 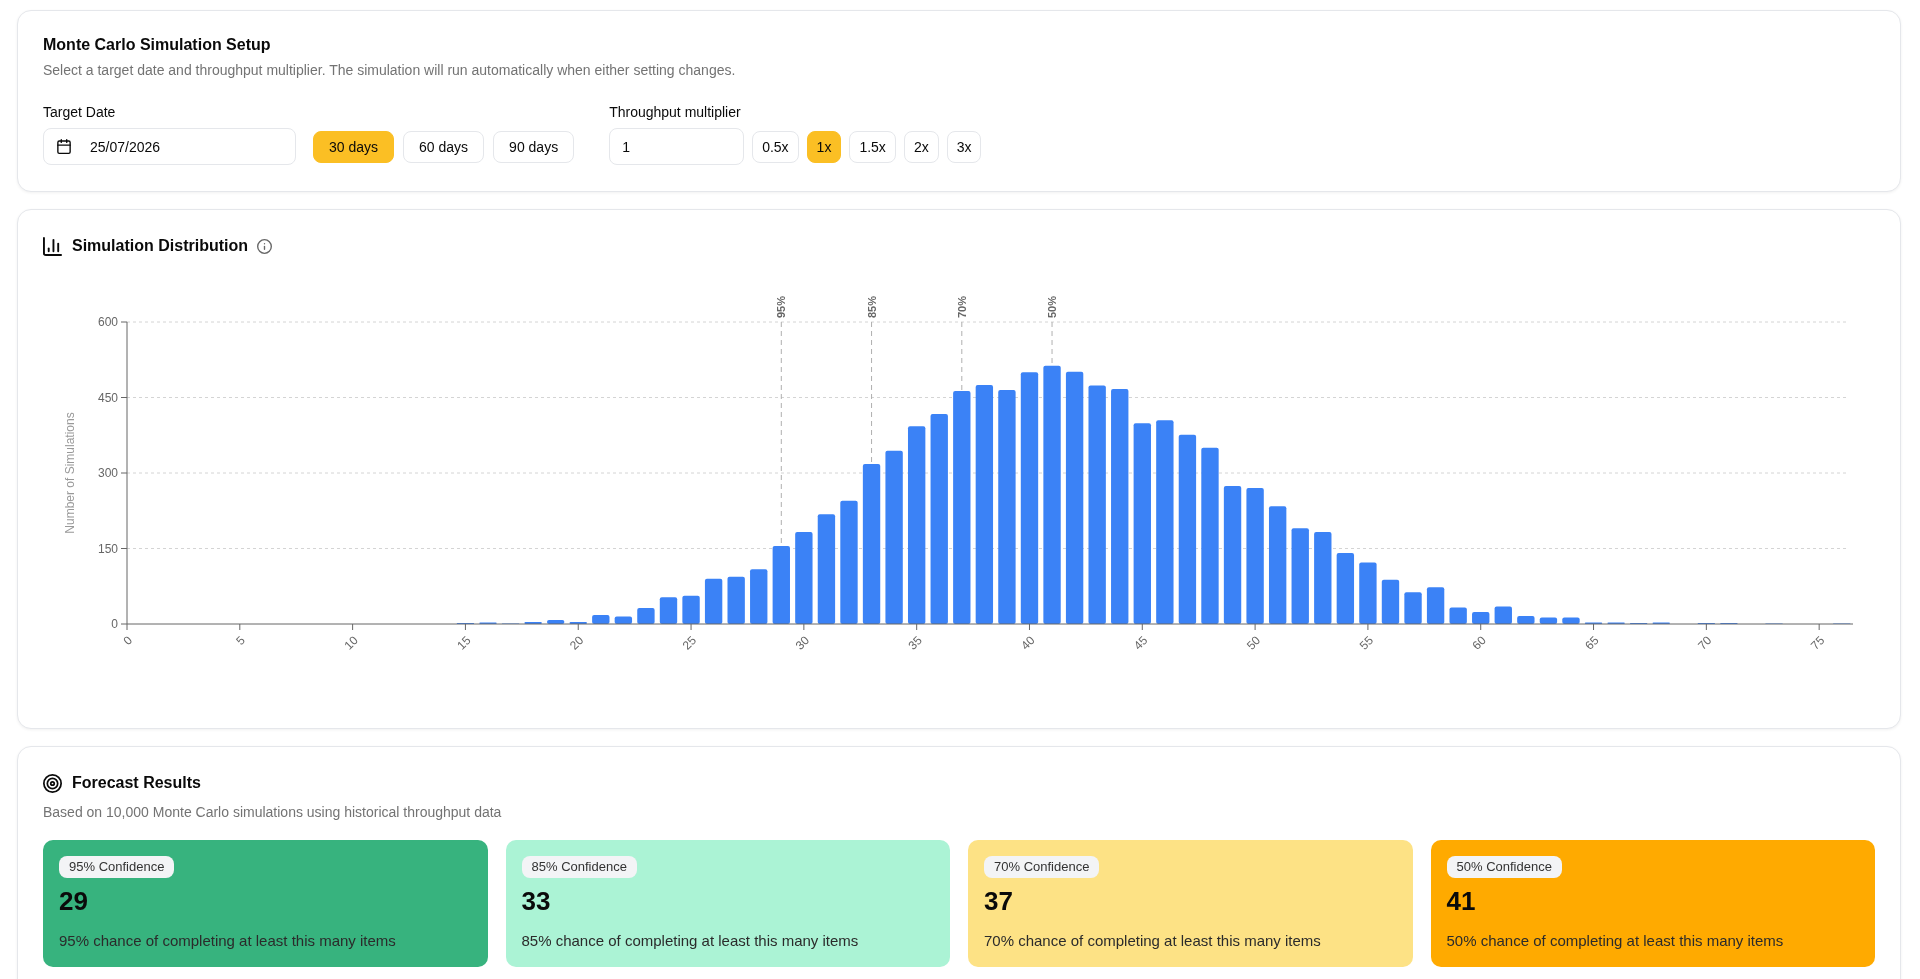 What do you see at coordinates (690, 941) in the screenshot?
I see `result-caption: 85% chance of completing at least this many items` at bounding box center [690, 941].